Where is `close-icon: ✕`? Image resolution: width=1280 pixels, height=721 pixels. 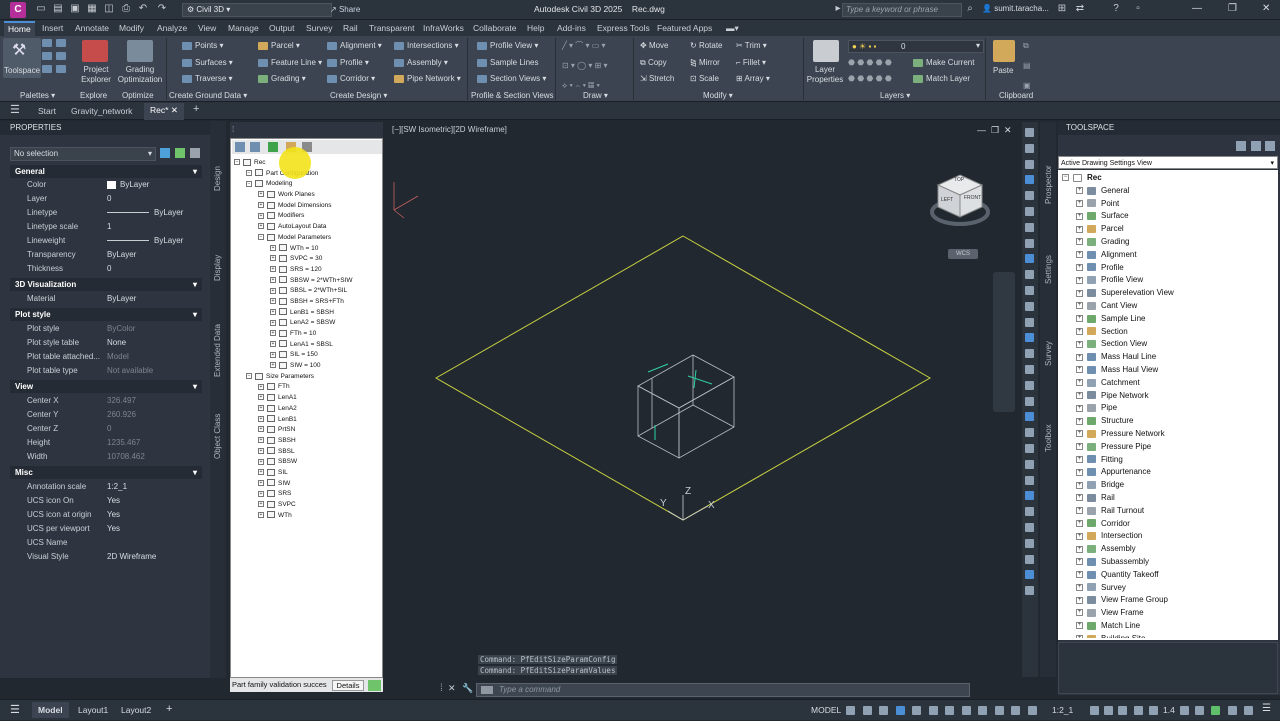 close-icon: ✕ is located at coordinates (1266, 8).